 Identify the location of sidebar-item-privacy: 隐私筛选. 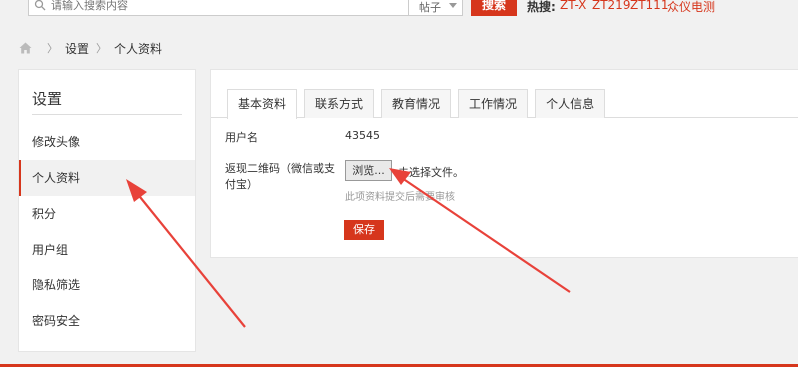
(107, 285).